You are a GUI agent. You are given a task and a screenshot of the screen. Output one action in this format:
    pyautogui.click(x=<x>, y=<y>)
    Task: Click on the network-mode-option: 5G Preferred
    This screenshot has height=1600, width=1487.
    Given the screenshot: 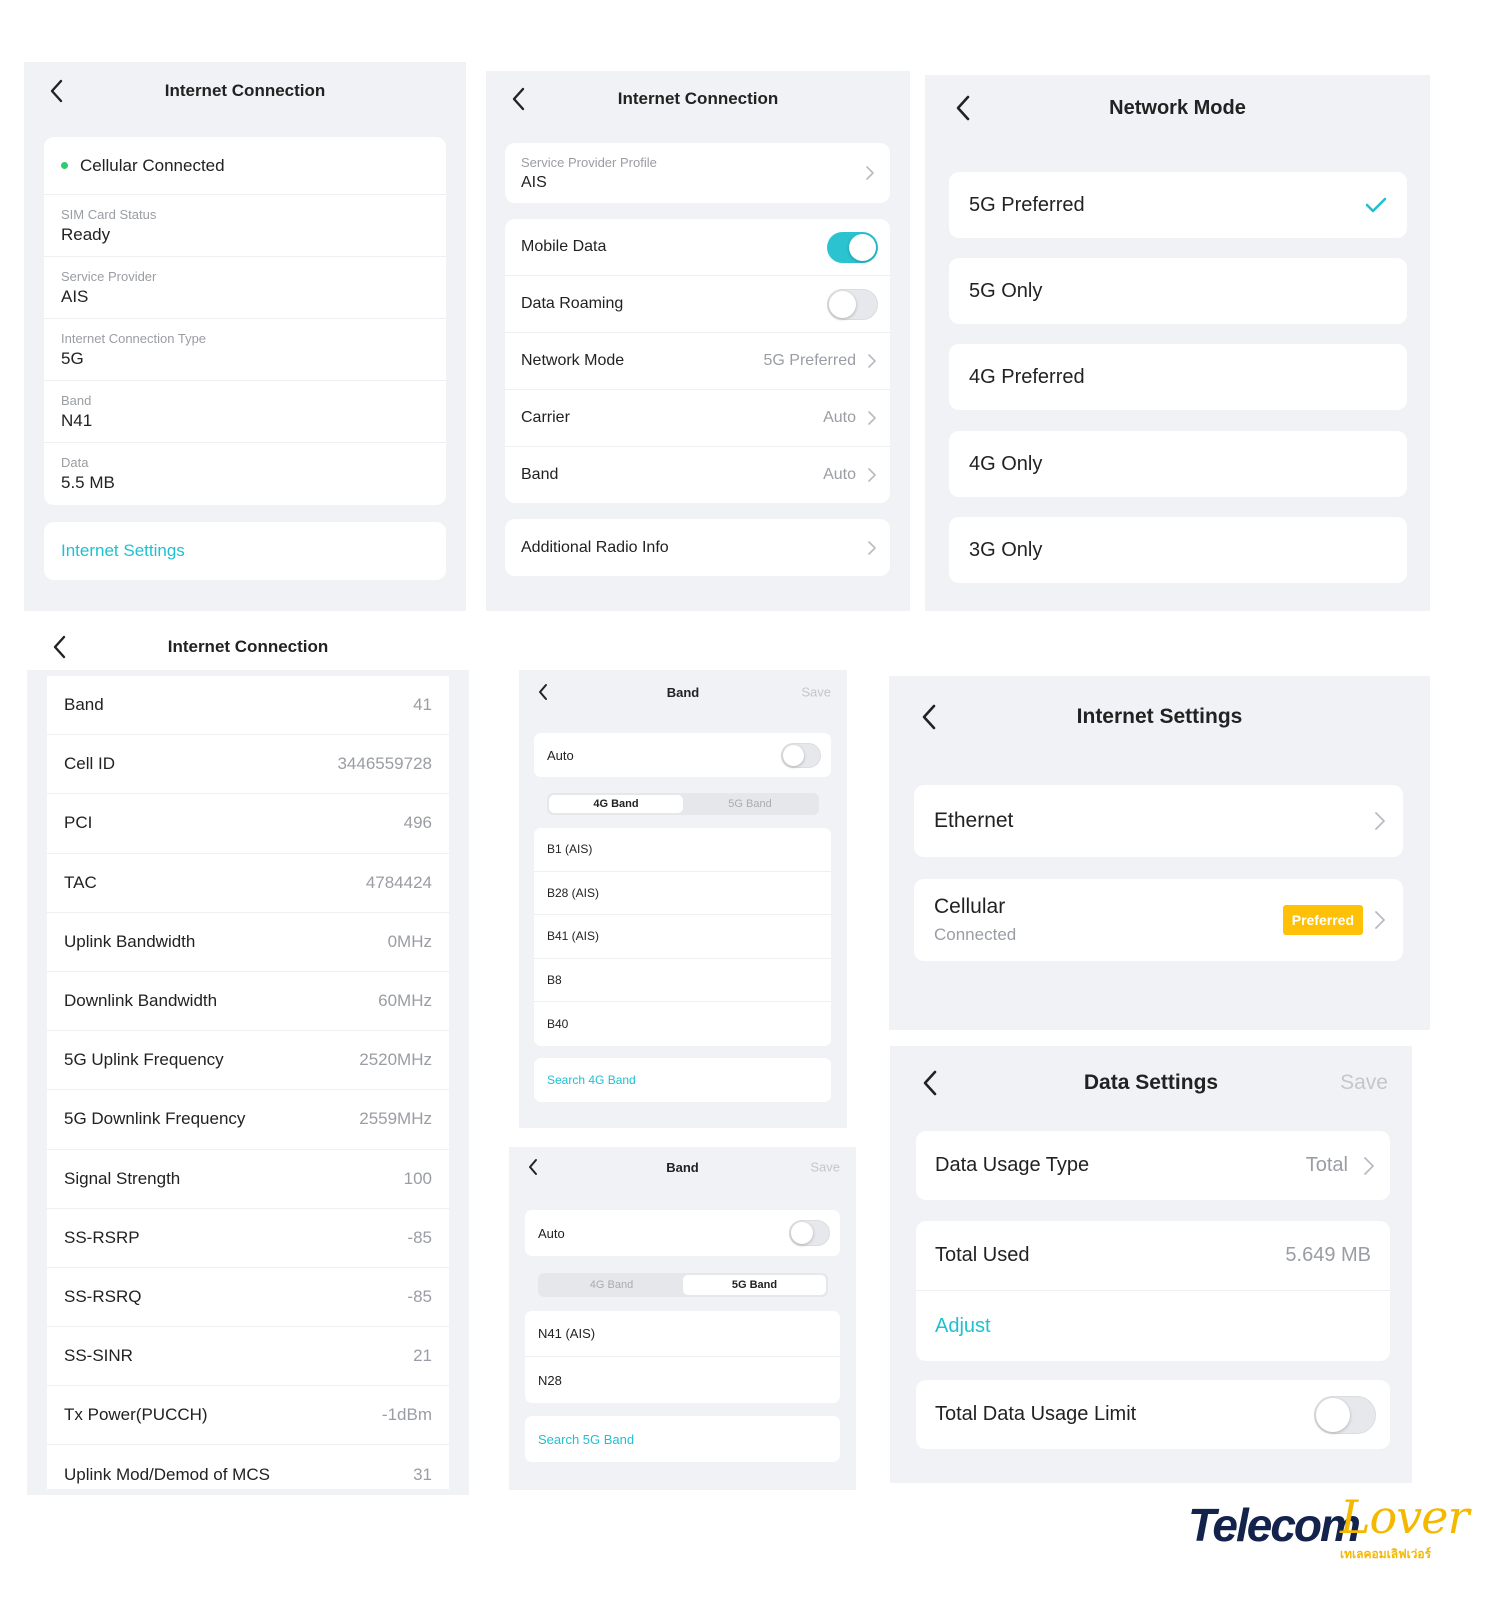 What is the action you would take?
    pyautogui.click(x=1178, y=205)
    